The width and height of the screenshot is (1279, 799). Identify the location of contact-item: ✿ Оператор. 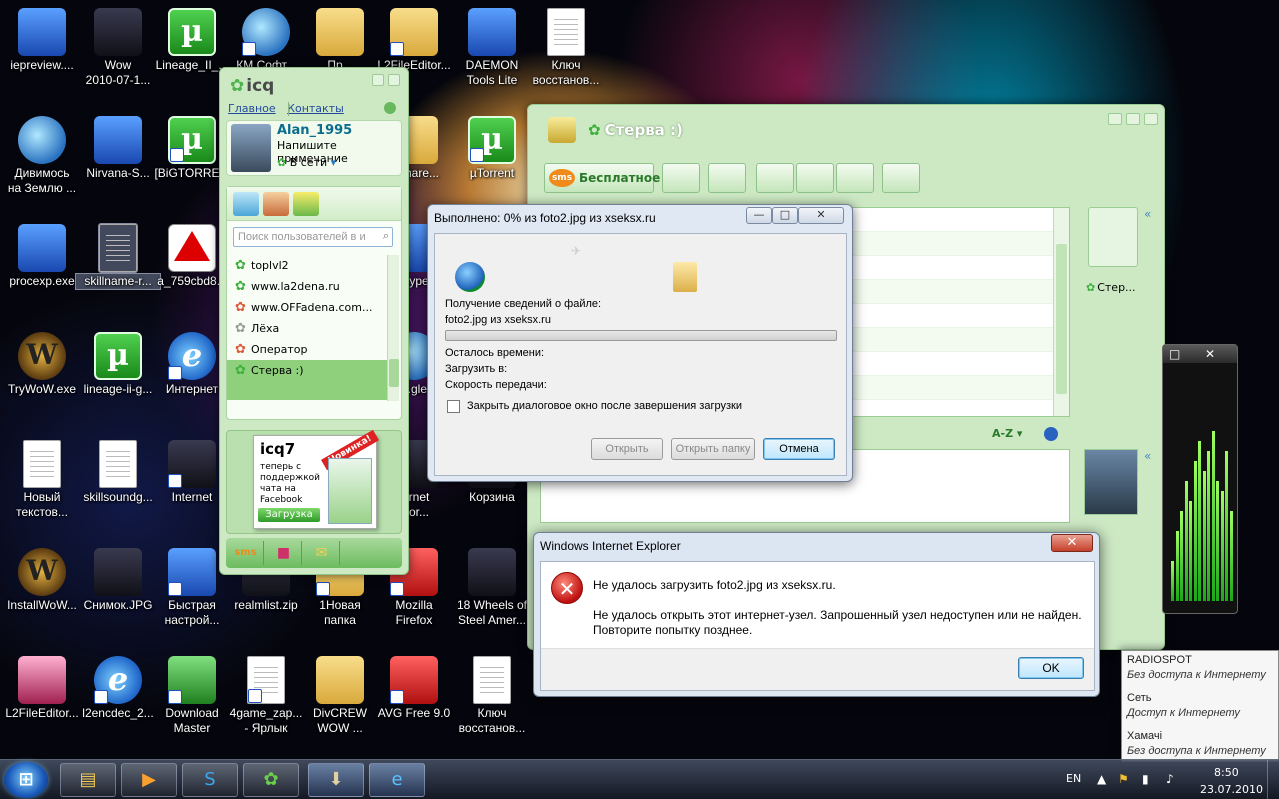
(307, 349).